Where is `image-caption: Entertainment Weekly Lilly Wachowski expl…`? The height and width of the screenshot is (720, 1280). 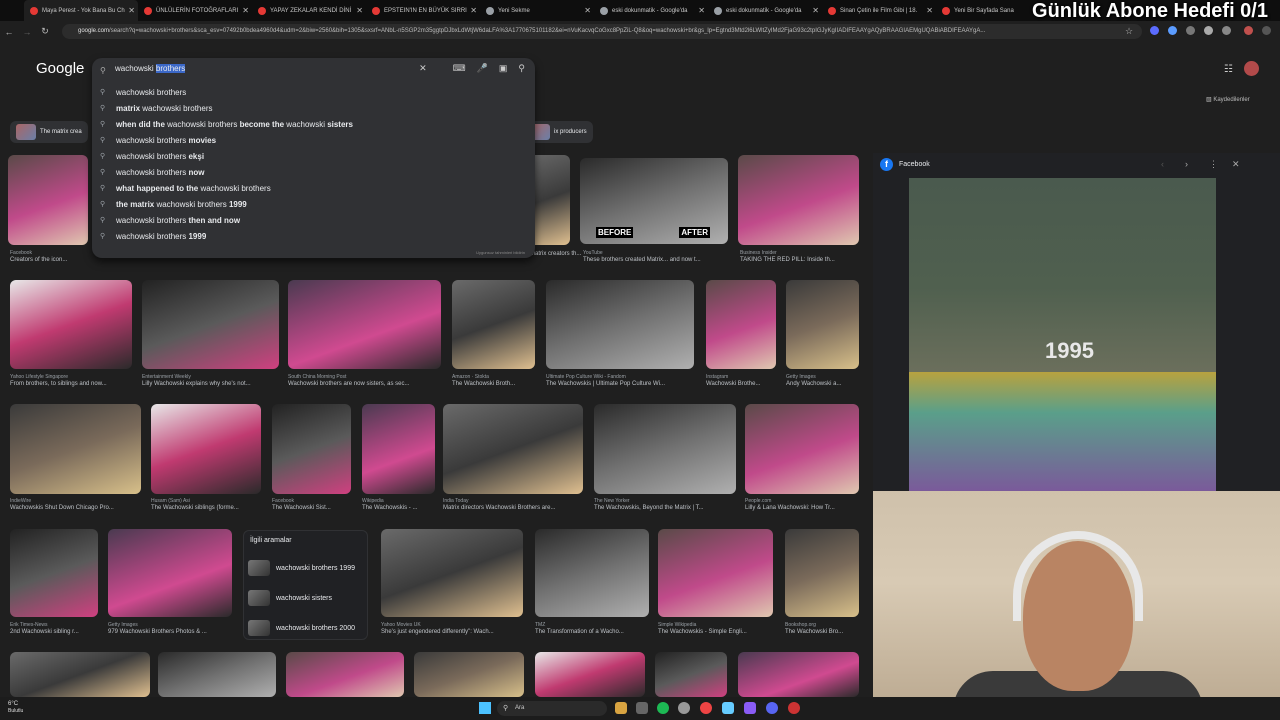 image-caption: Entertainment Weekly Lilly Wachowski expl… is located at coordinates (210, 380).